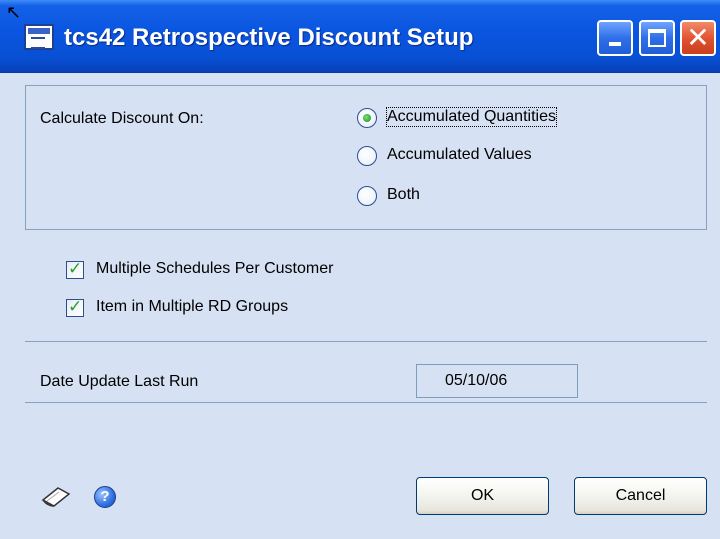 This screenshot has width=720, height=539. I want to click on date-update-last-run-field: 05/10/06, so click(497, 381).